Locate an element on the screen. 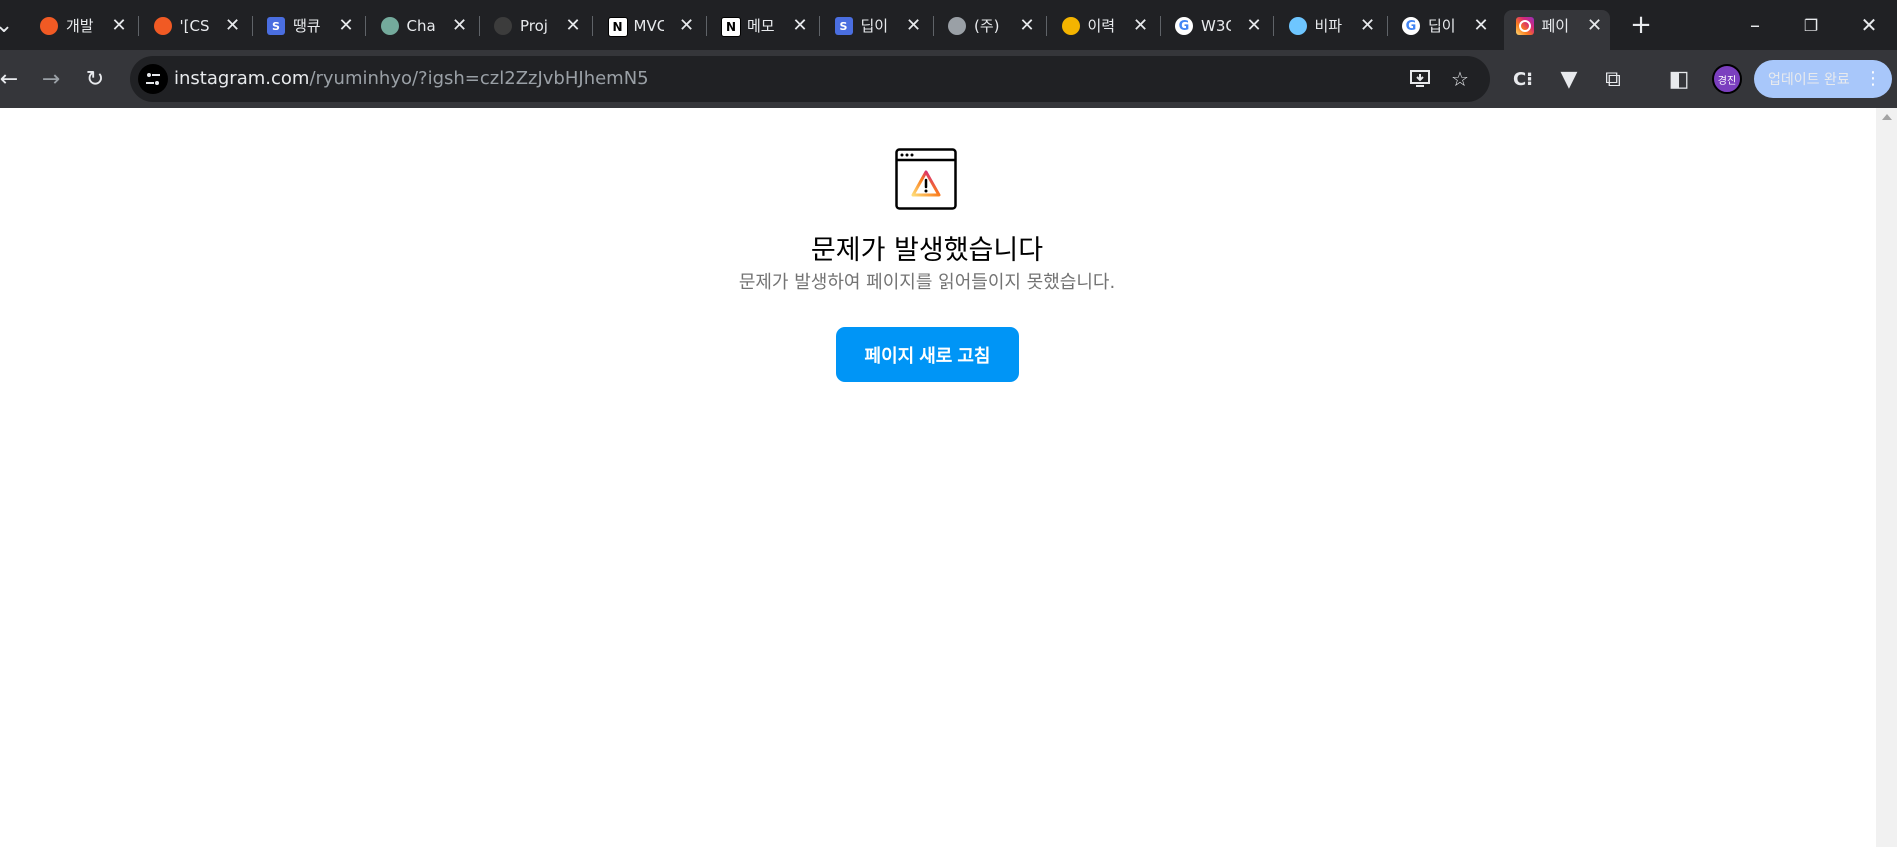  url-path: /ryuminhyo/?igsh=czl2ZzJvbHJhemN5 is located at coordinates (479, 78).